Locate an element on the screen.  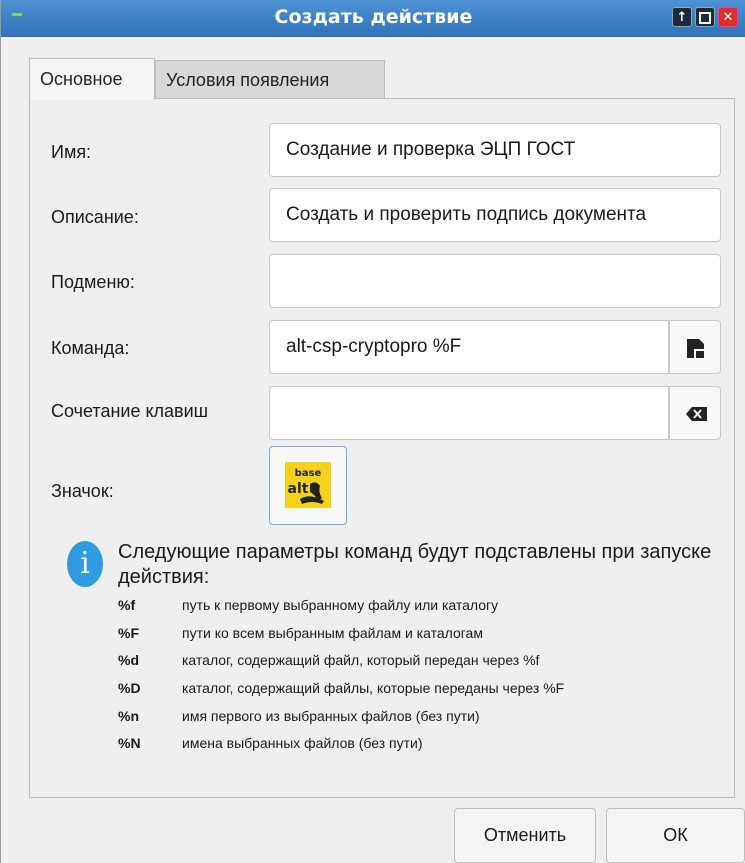
submenu-label: Подменю: is located at coordinates (93, 282).